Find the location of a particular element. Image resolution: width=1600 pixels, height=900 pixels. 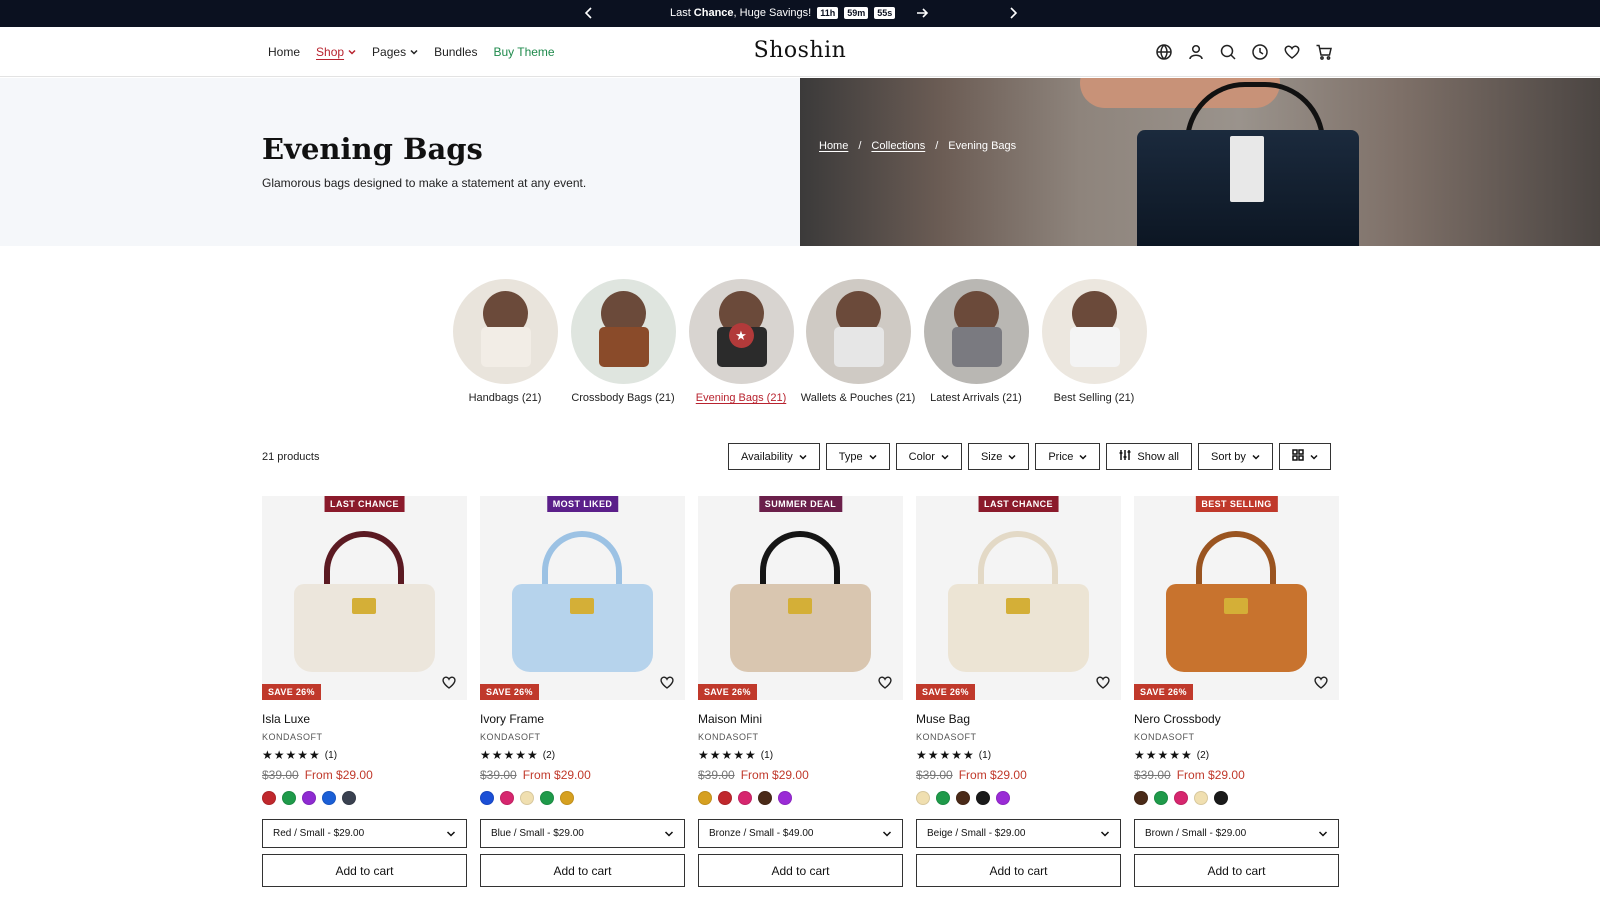

timer-minutes: 59m is located at coordinates (856, 13).